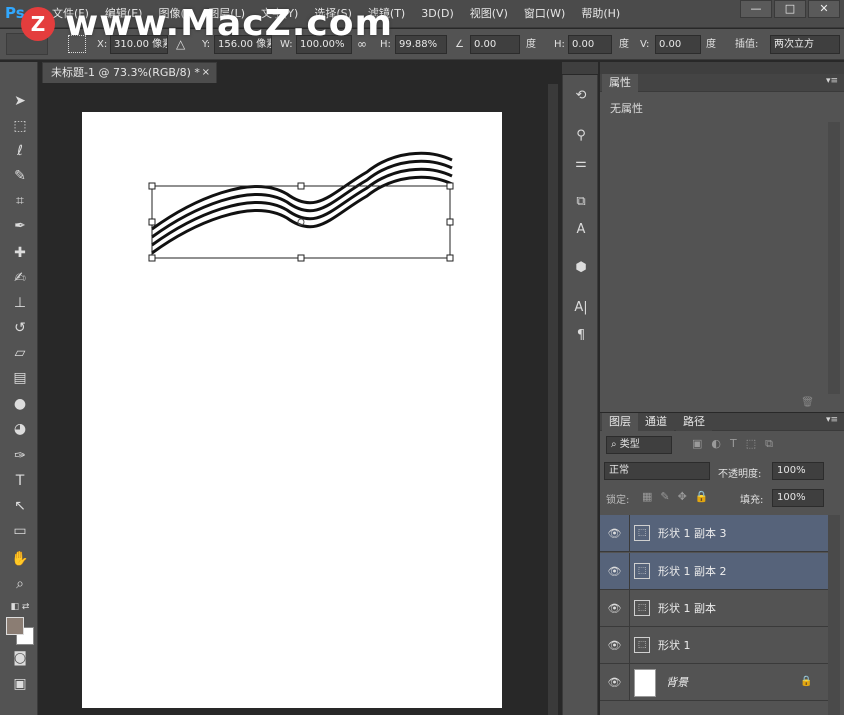 This screenshot has height=715, width=844. I want to click on foreground-color-front, so click(15, 626).